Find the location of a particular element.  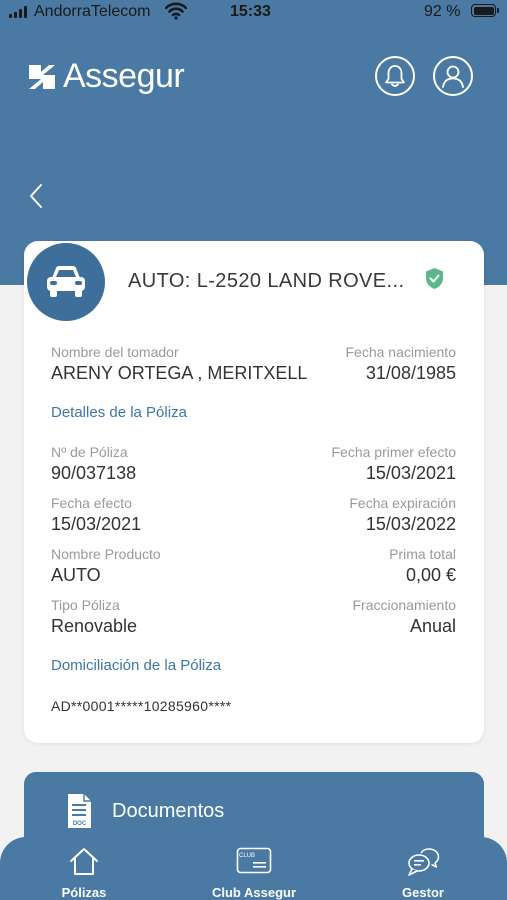

profile-button is located at coordinates (453, 76).